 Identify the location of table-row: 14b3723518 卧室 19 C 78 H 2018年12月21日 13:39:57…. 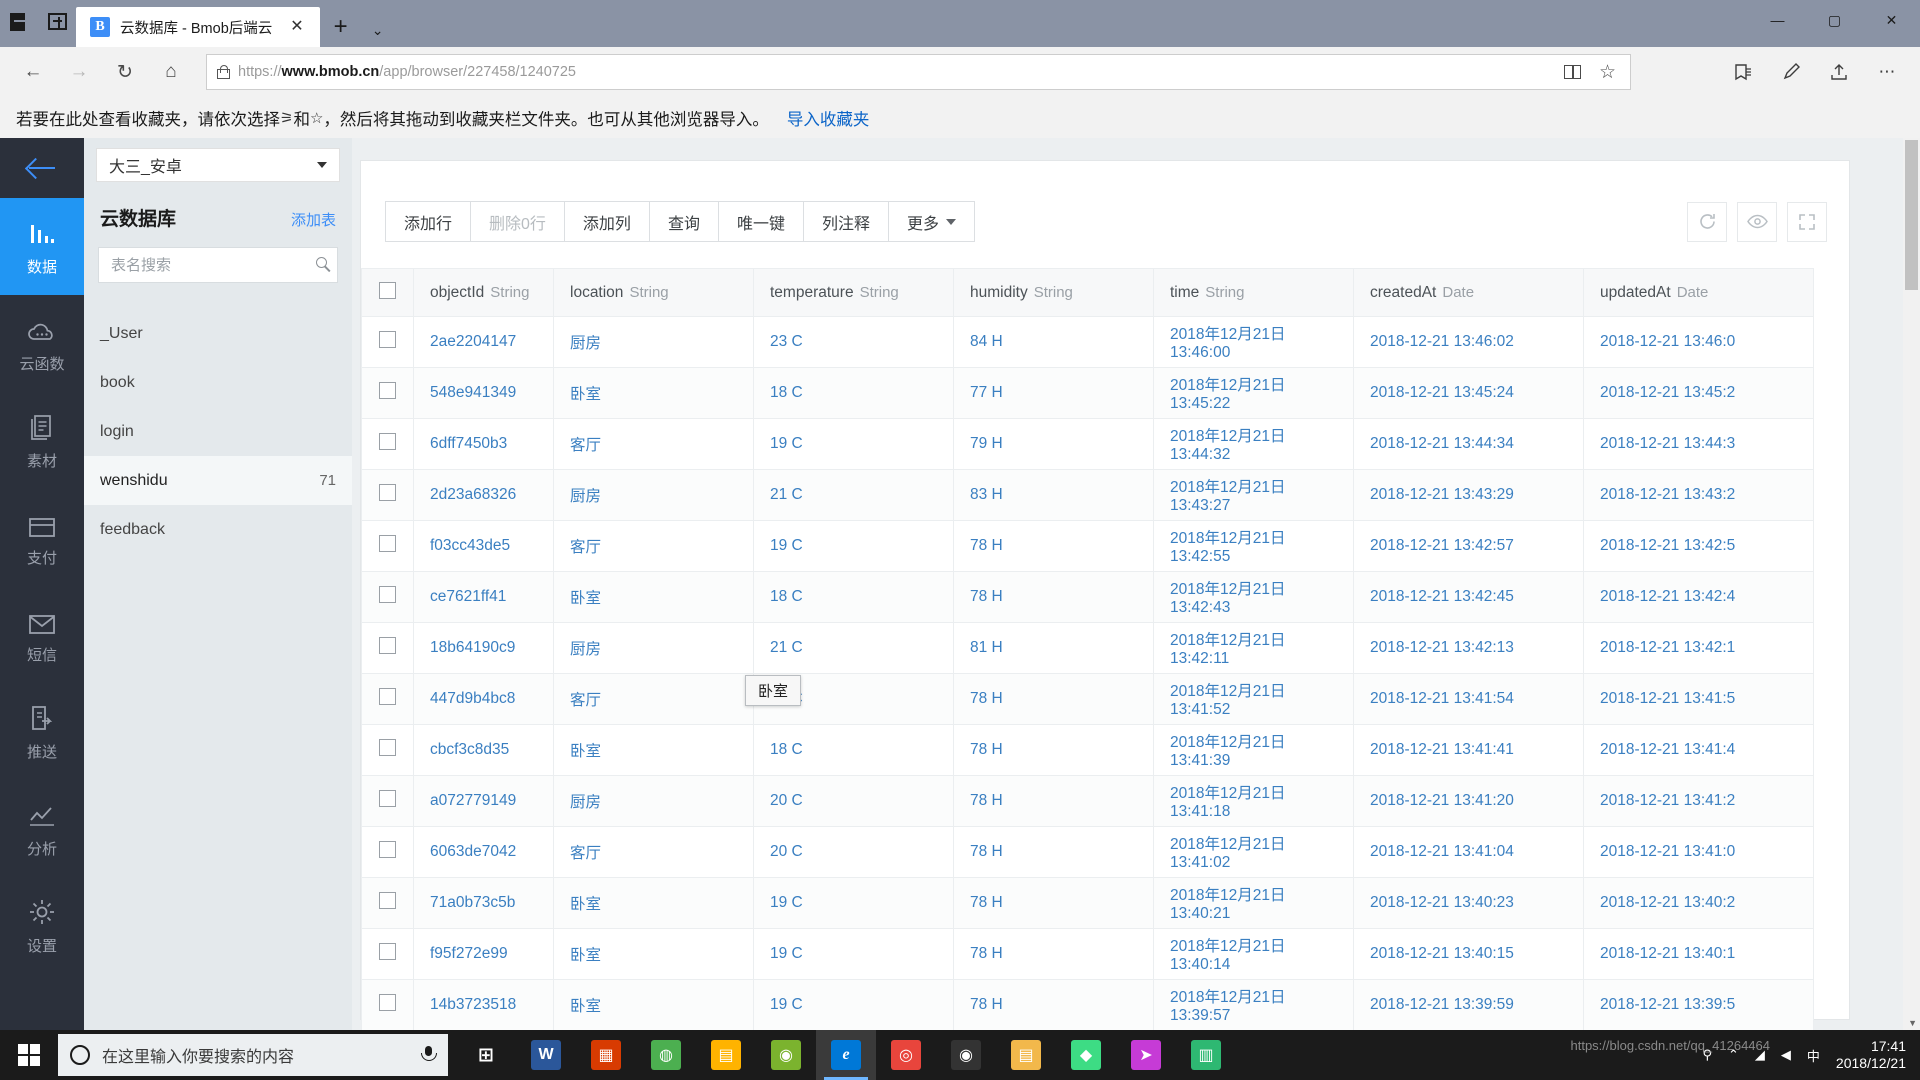
(1087, 1004).